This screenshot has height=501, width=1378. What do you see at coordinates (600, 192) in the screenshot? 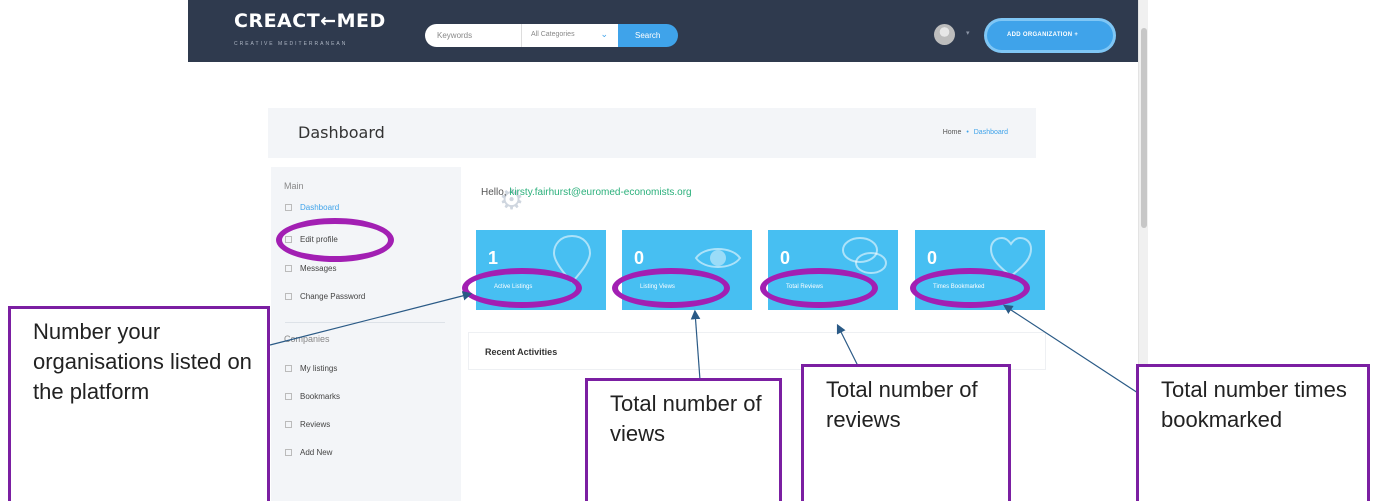
I see `user-email: kirsty.fairhurst@euromed-economists.org` at bounding box center [600, 192].